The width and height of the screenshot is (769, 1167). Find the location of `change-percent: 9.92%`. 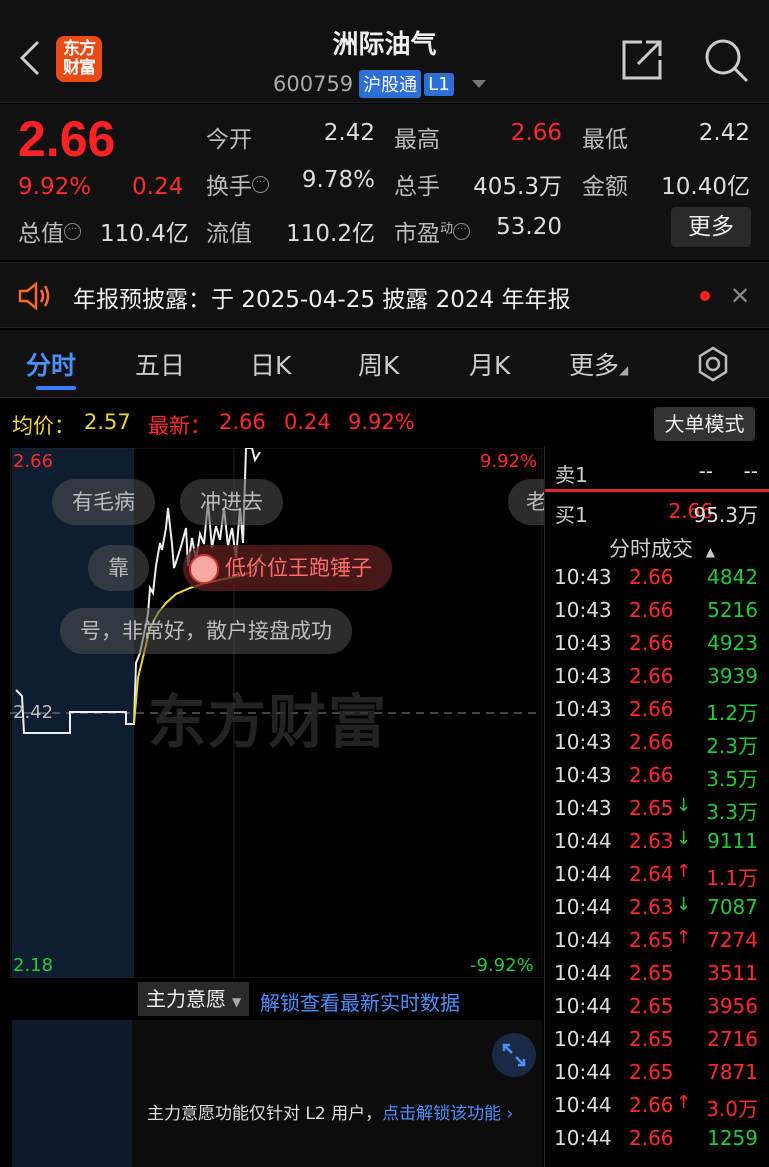

change-percent: 9.92% is located at coordinates (55, 187).